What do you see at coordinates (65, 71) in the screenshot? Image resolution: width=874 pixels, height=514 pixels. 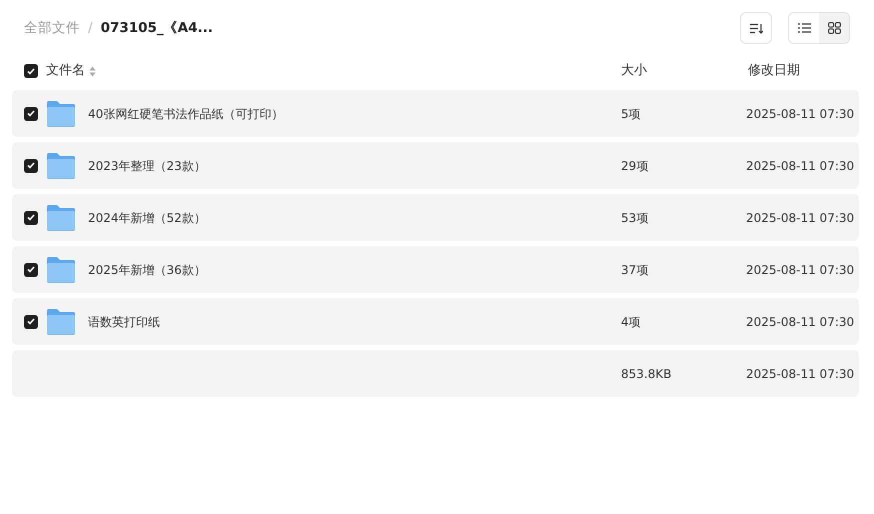 I see `column-header: 文件名` at bounding box center [65, 71].